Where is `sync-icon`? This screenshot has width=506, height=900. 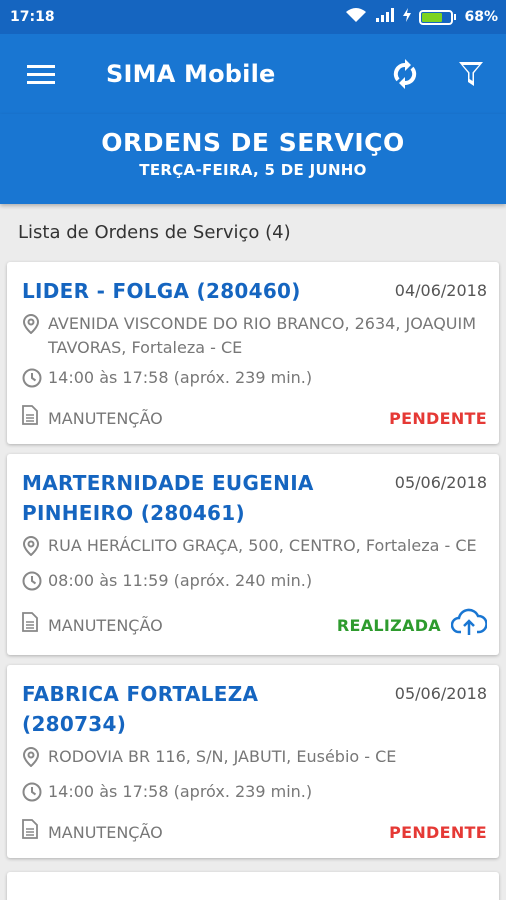 sync-icon is located at coordinates (405, 74).